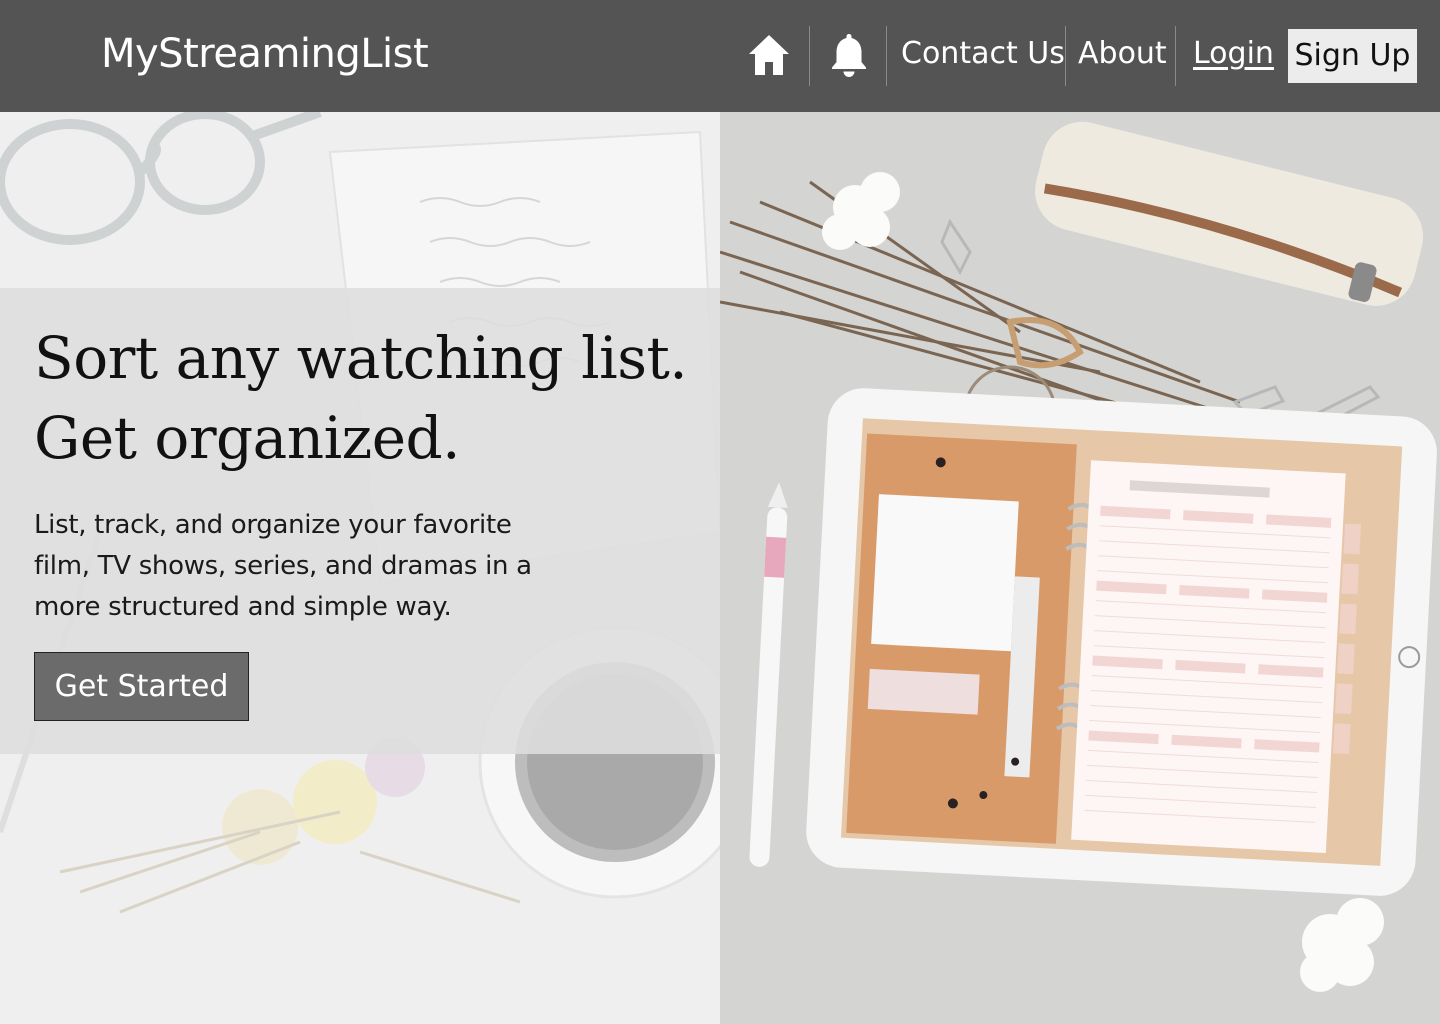  I want to click on bell-icon, so click(849, 55).